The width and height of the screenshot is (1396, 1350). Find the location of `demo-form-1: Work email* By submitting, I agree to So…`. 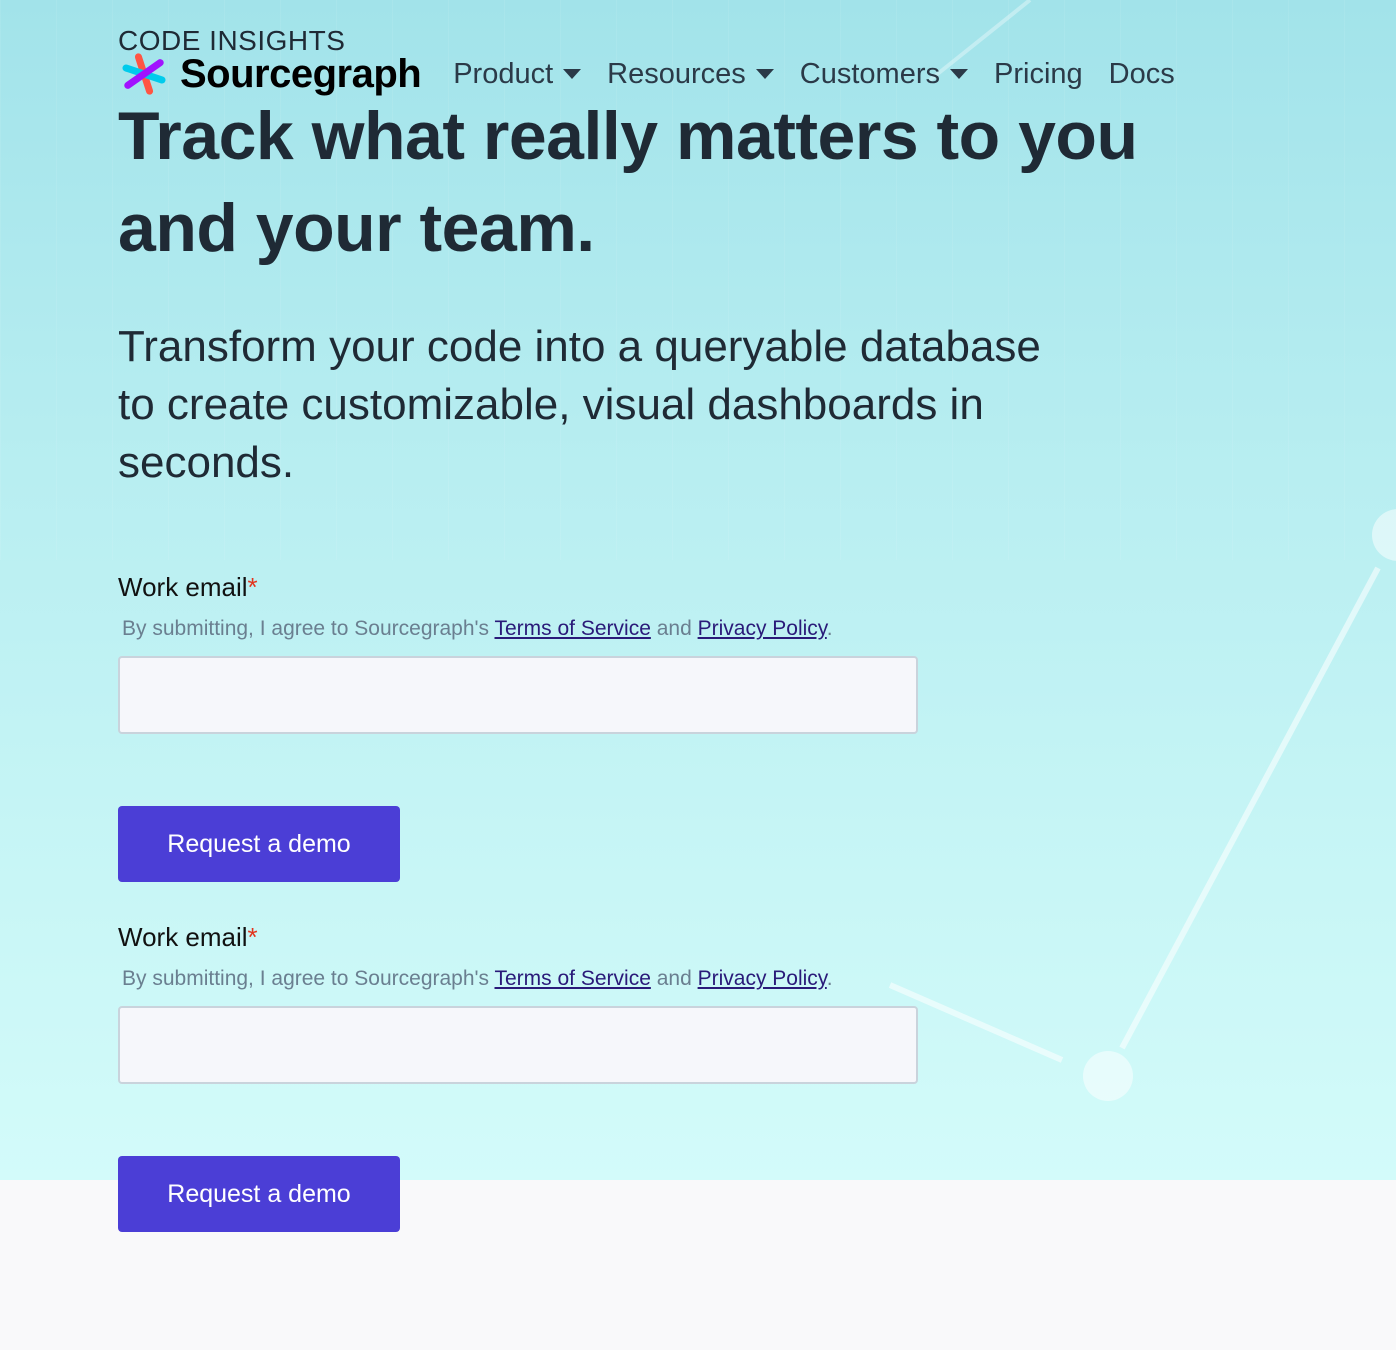

demo-form-1: Work email* By submitting, I agree to So… is located at coordinates (518, 726).